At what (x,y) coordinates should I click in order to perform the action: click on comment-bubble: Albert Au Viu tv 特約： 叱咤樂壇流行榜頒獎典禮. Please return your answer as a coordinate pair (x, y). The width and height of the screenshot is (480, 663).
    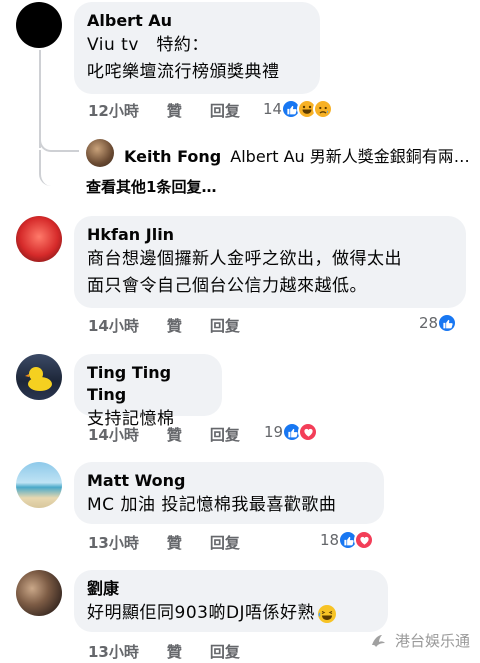
    Looking at the image, I should click on (197, 48).